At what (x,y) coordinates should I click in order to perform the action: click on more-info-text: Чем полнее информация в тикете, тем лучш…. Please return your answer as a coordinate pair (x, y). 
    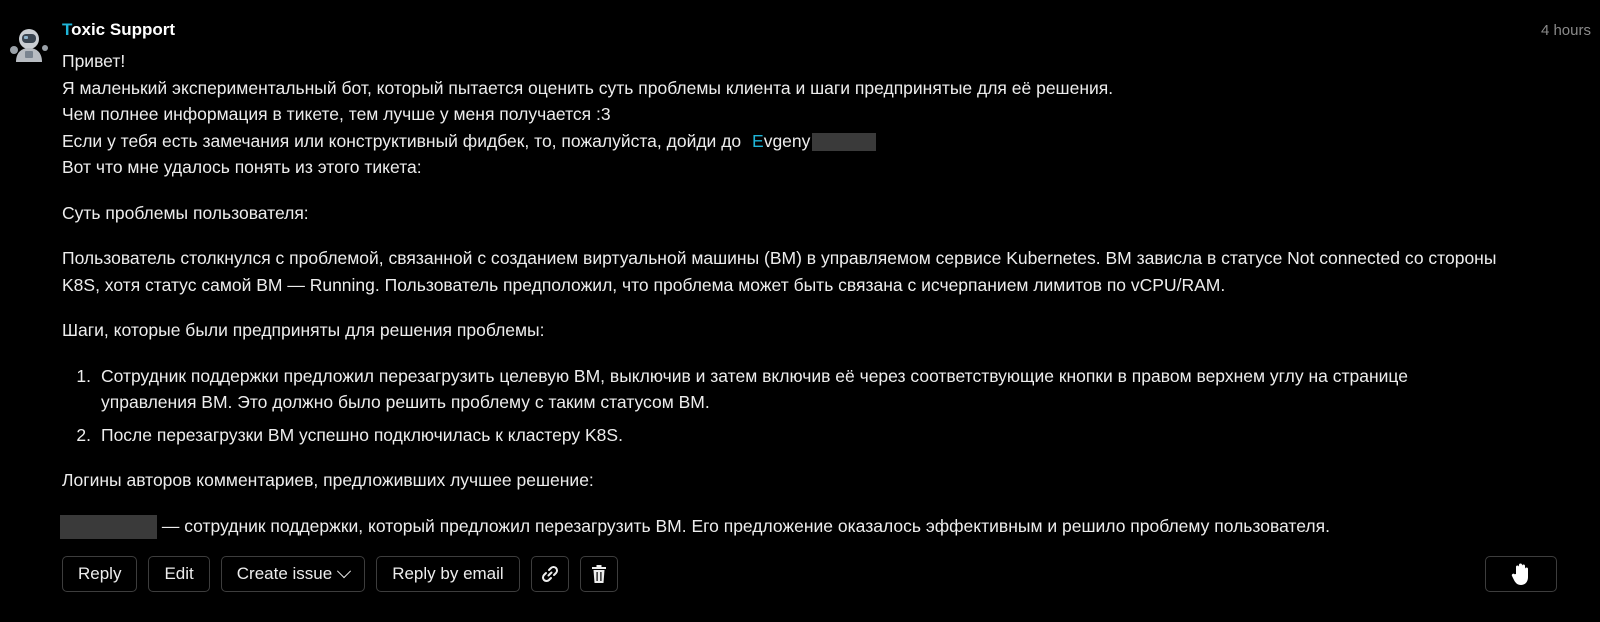
    Looking at the image, I should click on (336, 114).